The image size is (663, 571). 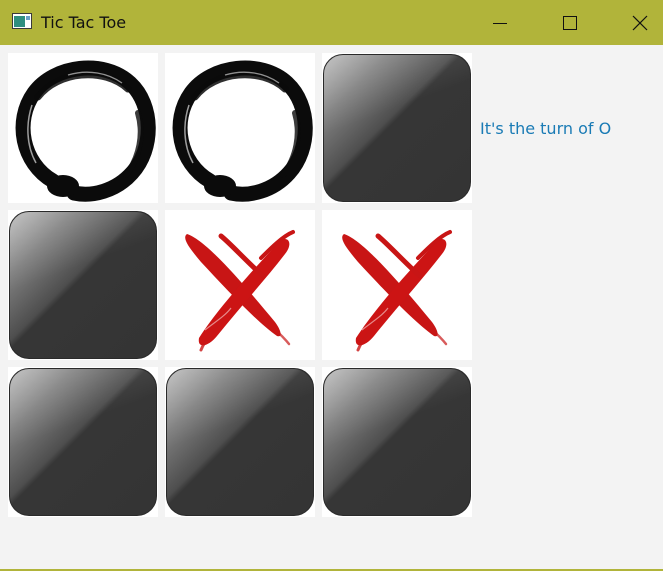 I want to click on app-window-icon, so click(x=22, y=21).